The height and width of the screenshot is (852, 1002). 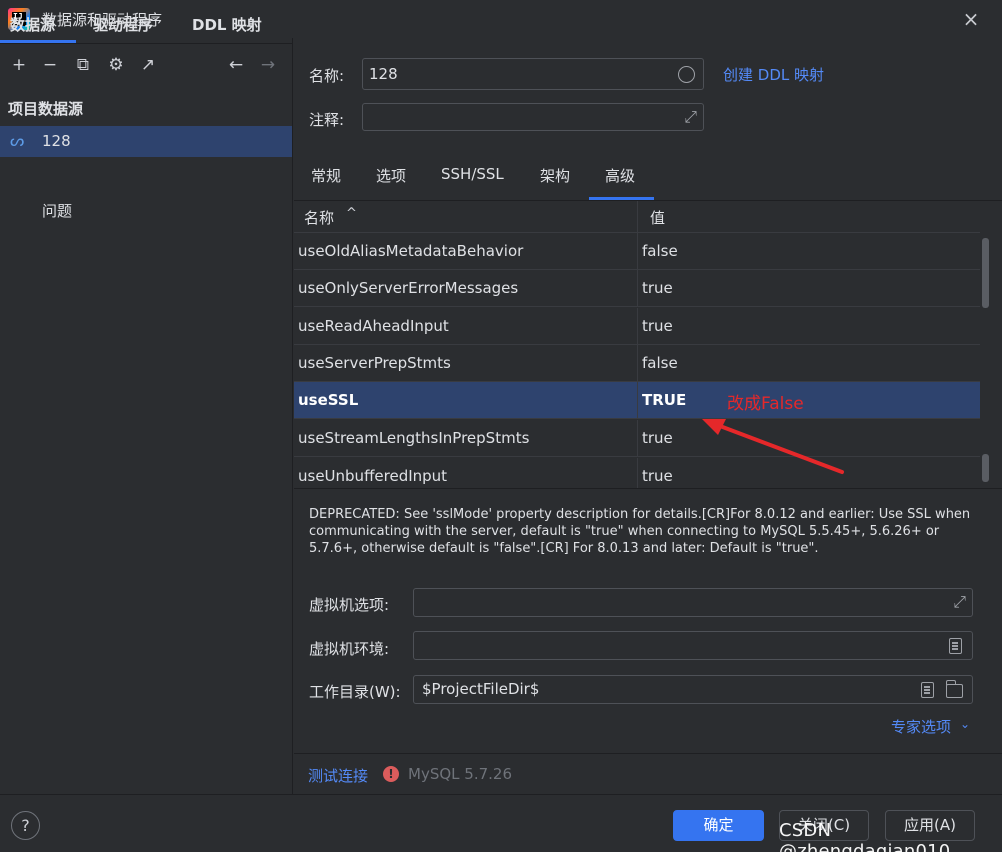 I want to click on table-row: useUnbufferedInput true, so click(x=637, y=473).